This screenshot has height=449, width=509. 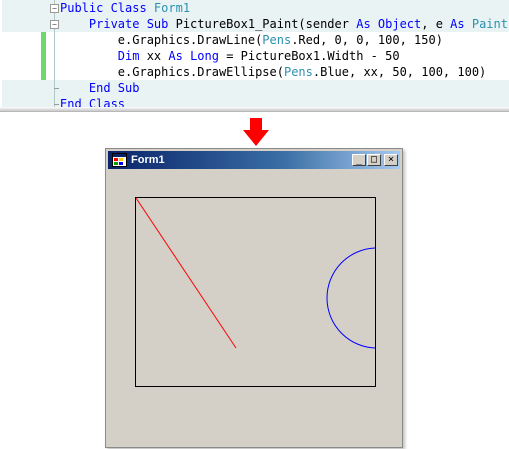 I want to click on code-token: Object, so click(x=399, y=24).